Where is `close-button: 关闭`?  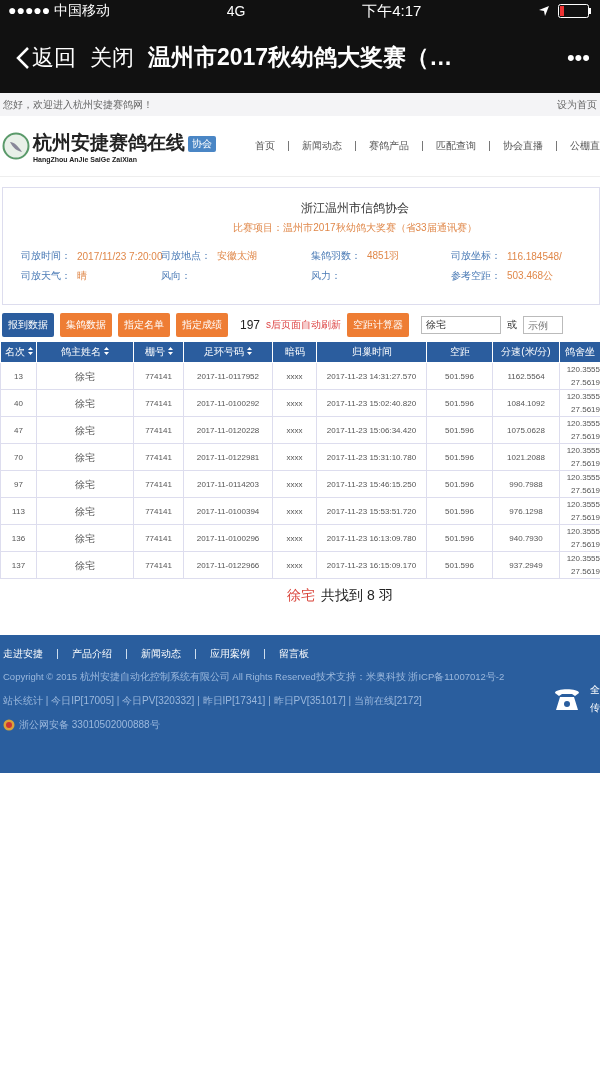
close-button: 关闭 is located at coordinates (112, 57).